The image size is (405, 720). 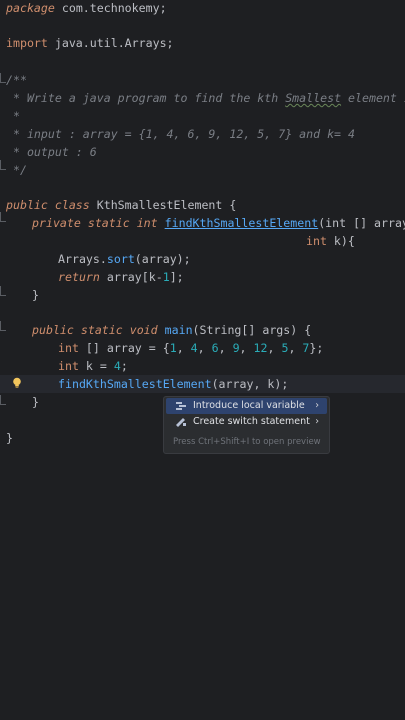 I want to click on args: (array);, so click(x=162, y=259).